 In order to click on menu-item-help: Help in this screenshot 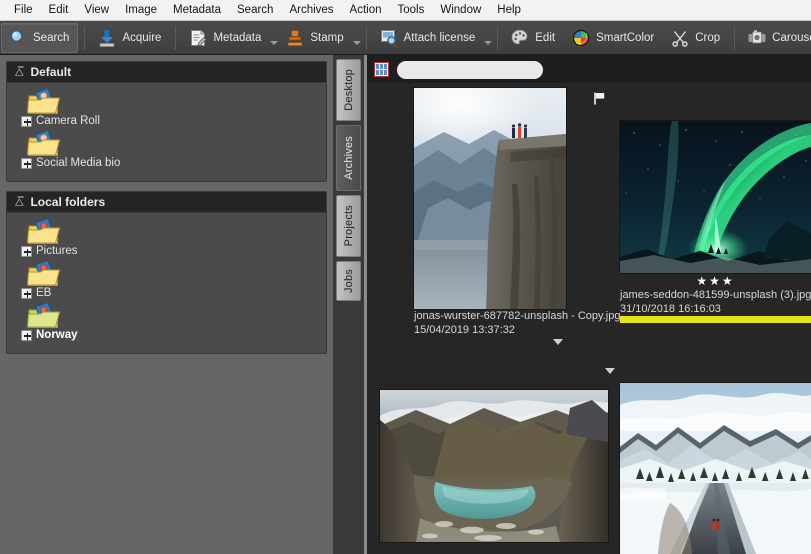, I will do `click(509, 10)`.